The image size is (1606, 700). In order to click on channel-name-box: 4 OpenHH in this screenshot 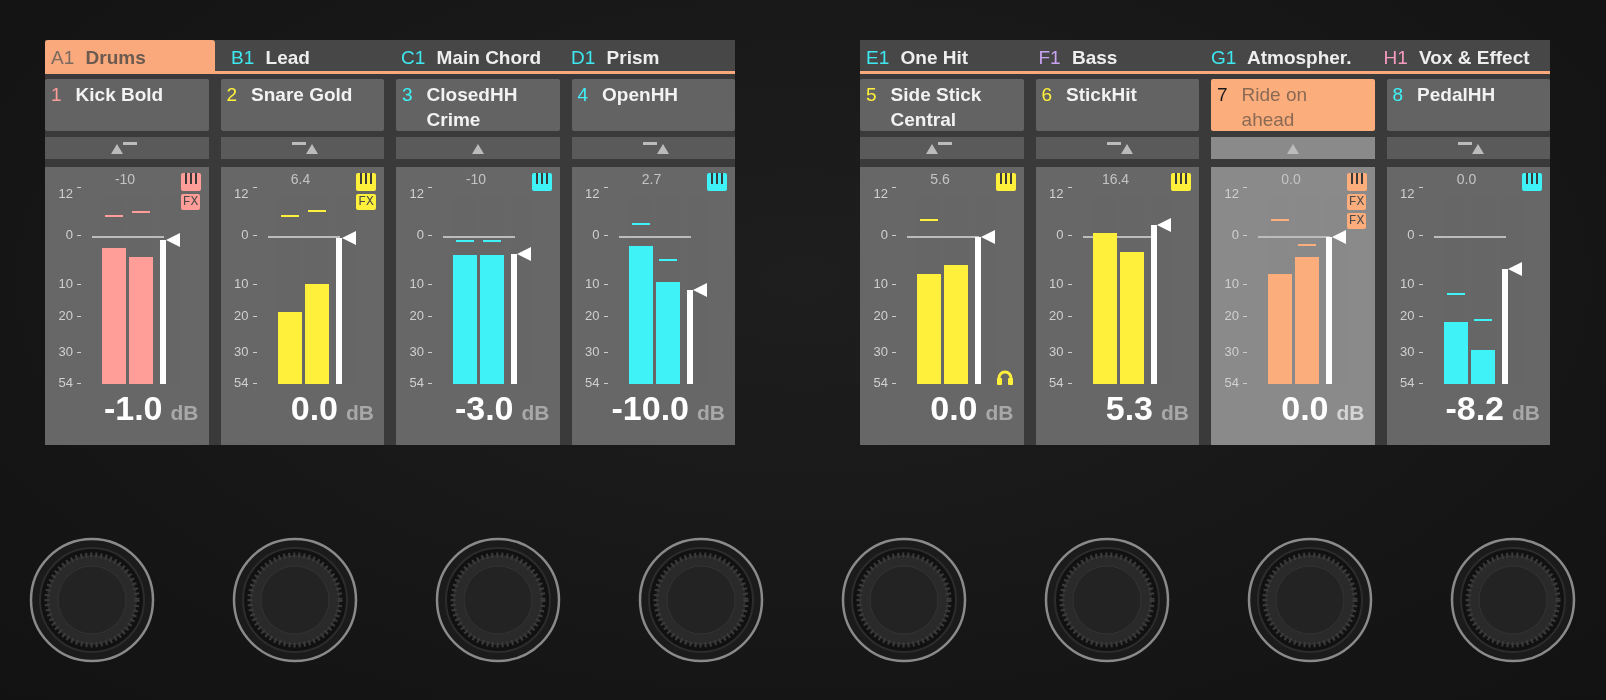, I will do `click(653, 105)`.